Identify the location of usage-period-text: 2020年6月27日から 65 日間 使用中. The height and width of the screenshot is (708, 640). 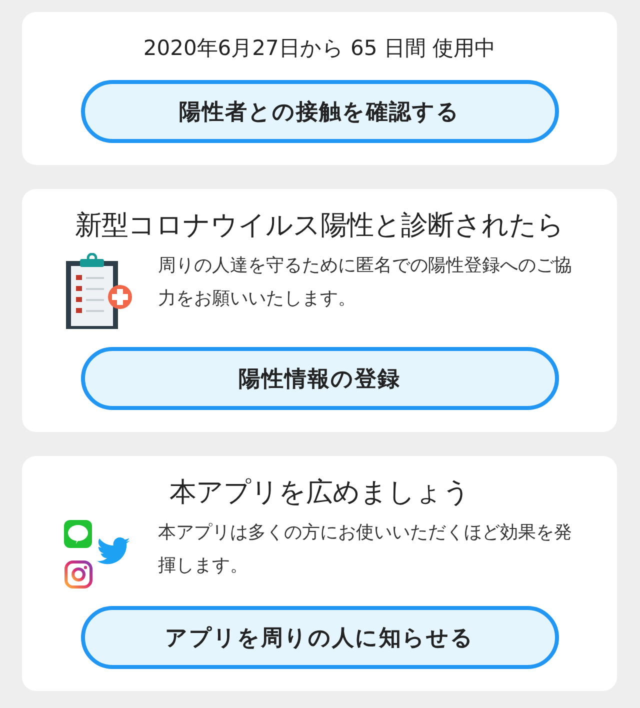
(319, 48).